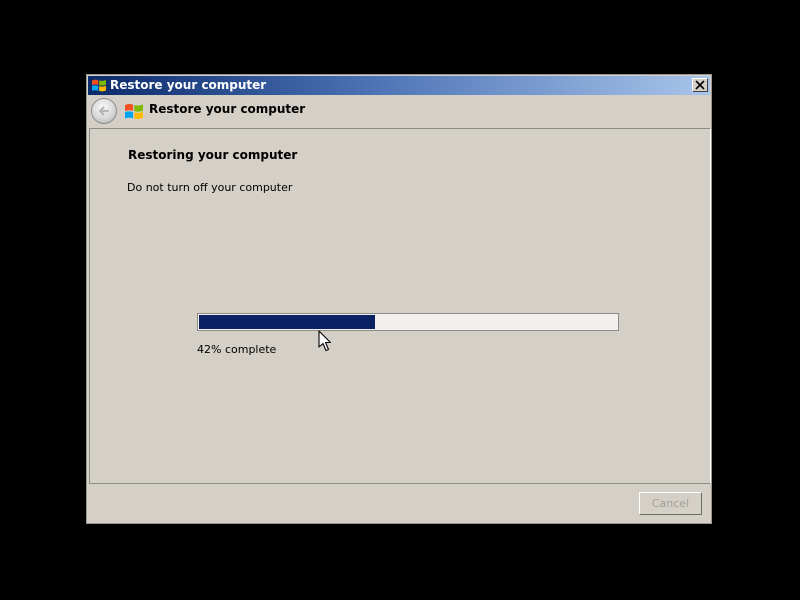 The width and height of the screenshot is (800, 600). I want to click on mouse-cursor-icon, so click(325, 341).